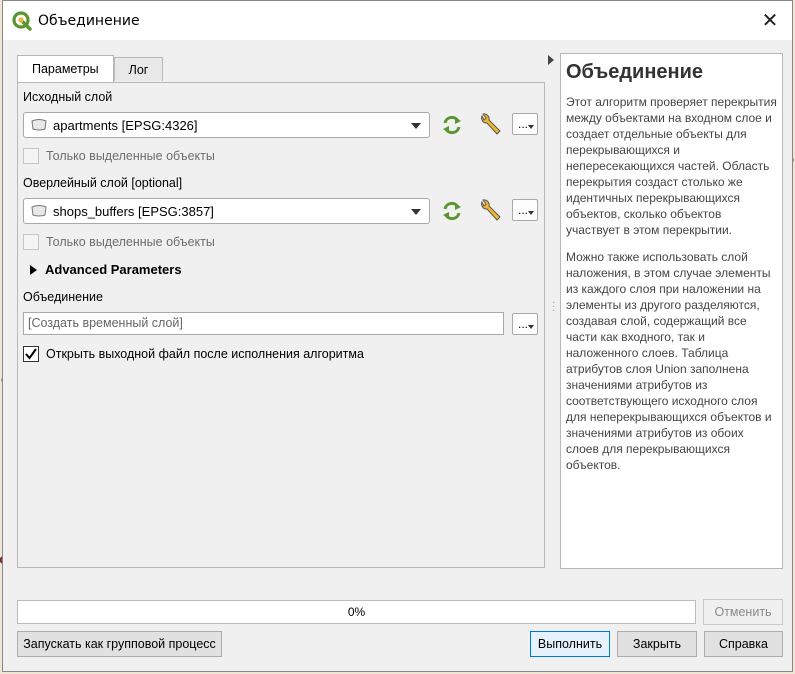 This screenshot has width=795, height=674. I want to click on open-output-checkbox, so click(31, 354).